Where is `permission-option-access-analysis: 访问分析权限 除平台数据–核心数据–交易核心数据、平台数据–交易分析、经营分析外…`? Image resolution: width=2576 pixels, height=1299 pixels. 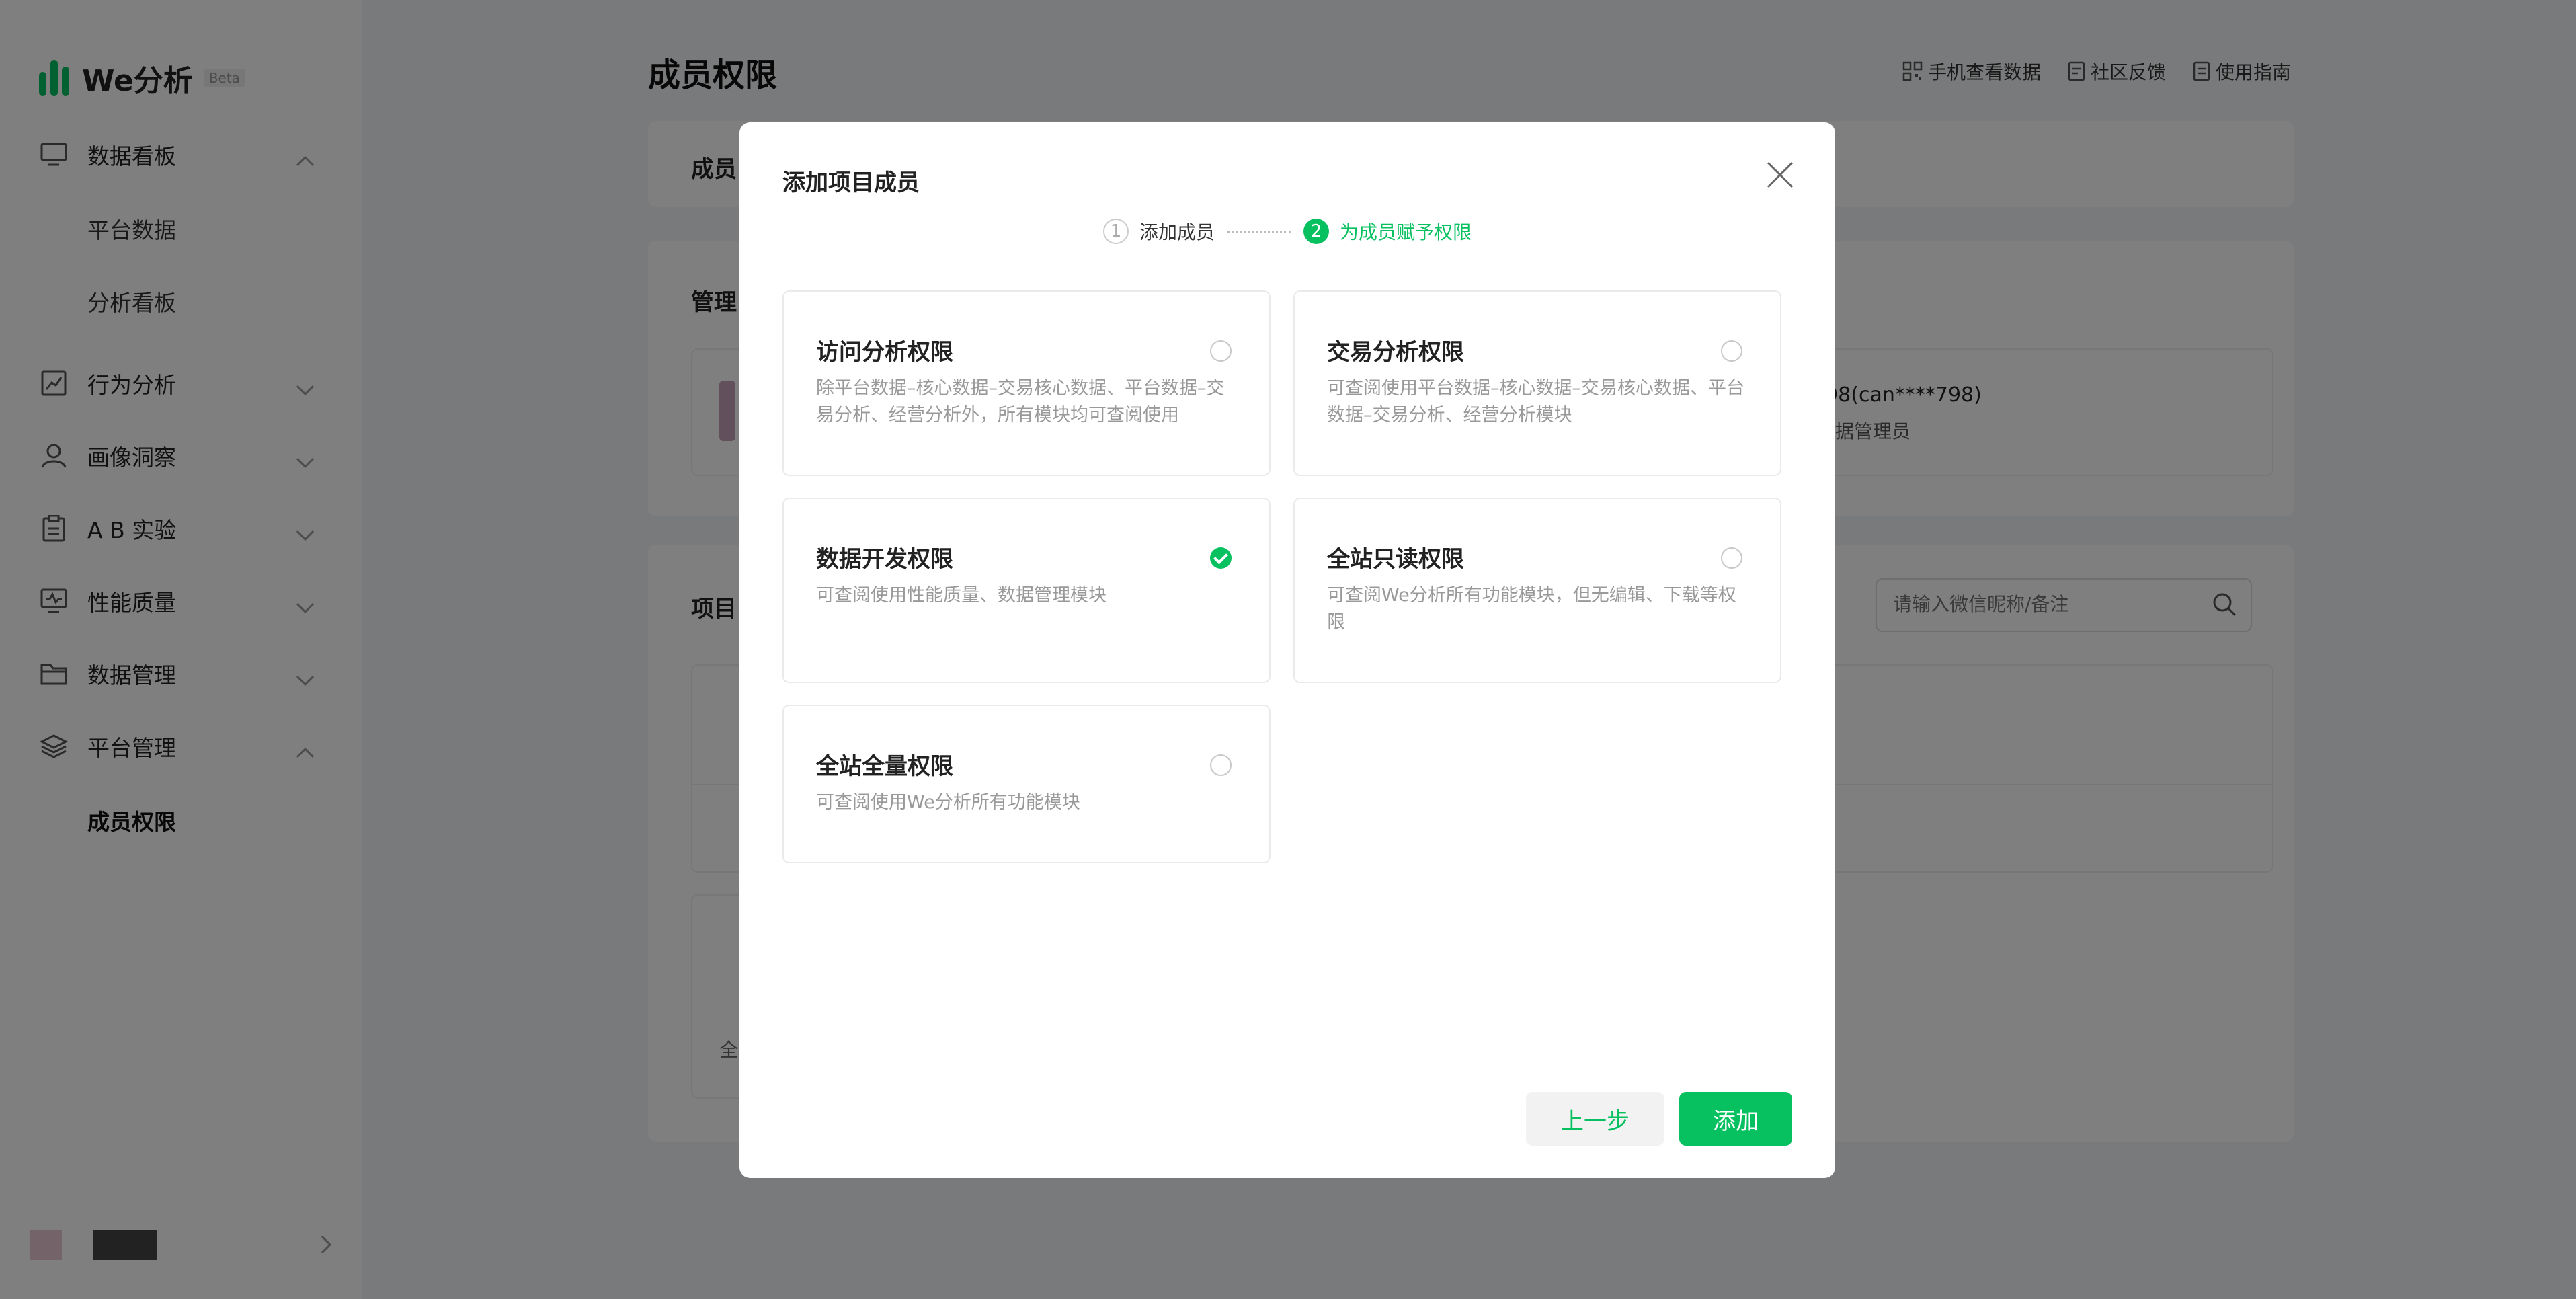 permission-option-access-analysis: 访问分析权限 除平台数据–核心数据–交易核心数据、平台数据–交易分析、经营分析外… is located at coordinates (1026, 383).